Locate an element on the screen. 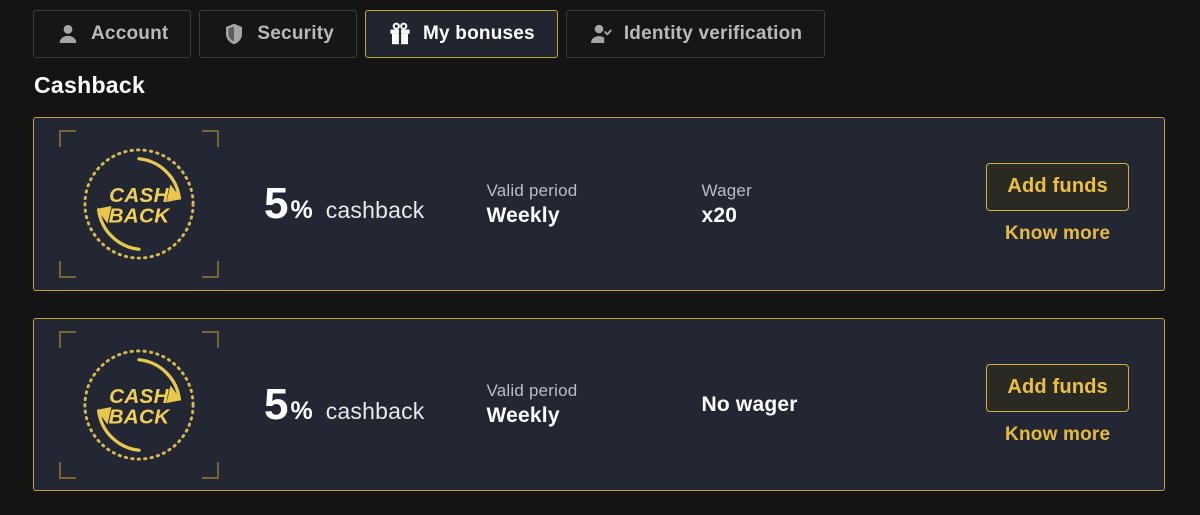  tab-label: My bonuses is located at coordinates (479, 33).